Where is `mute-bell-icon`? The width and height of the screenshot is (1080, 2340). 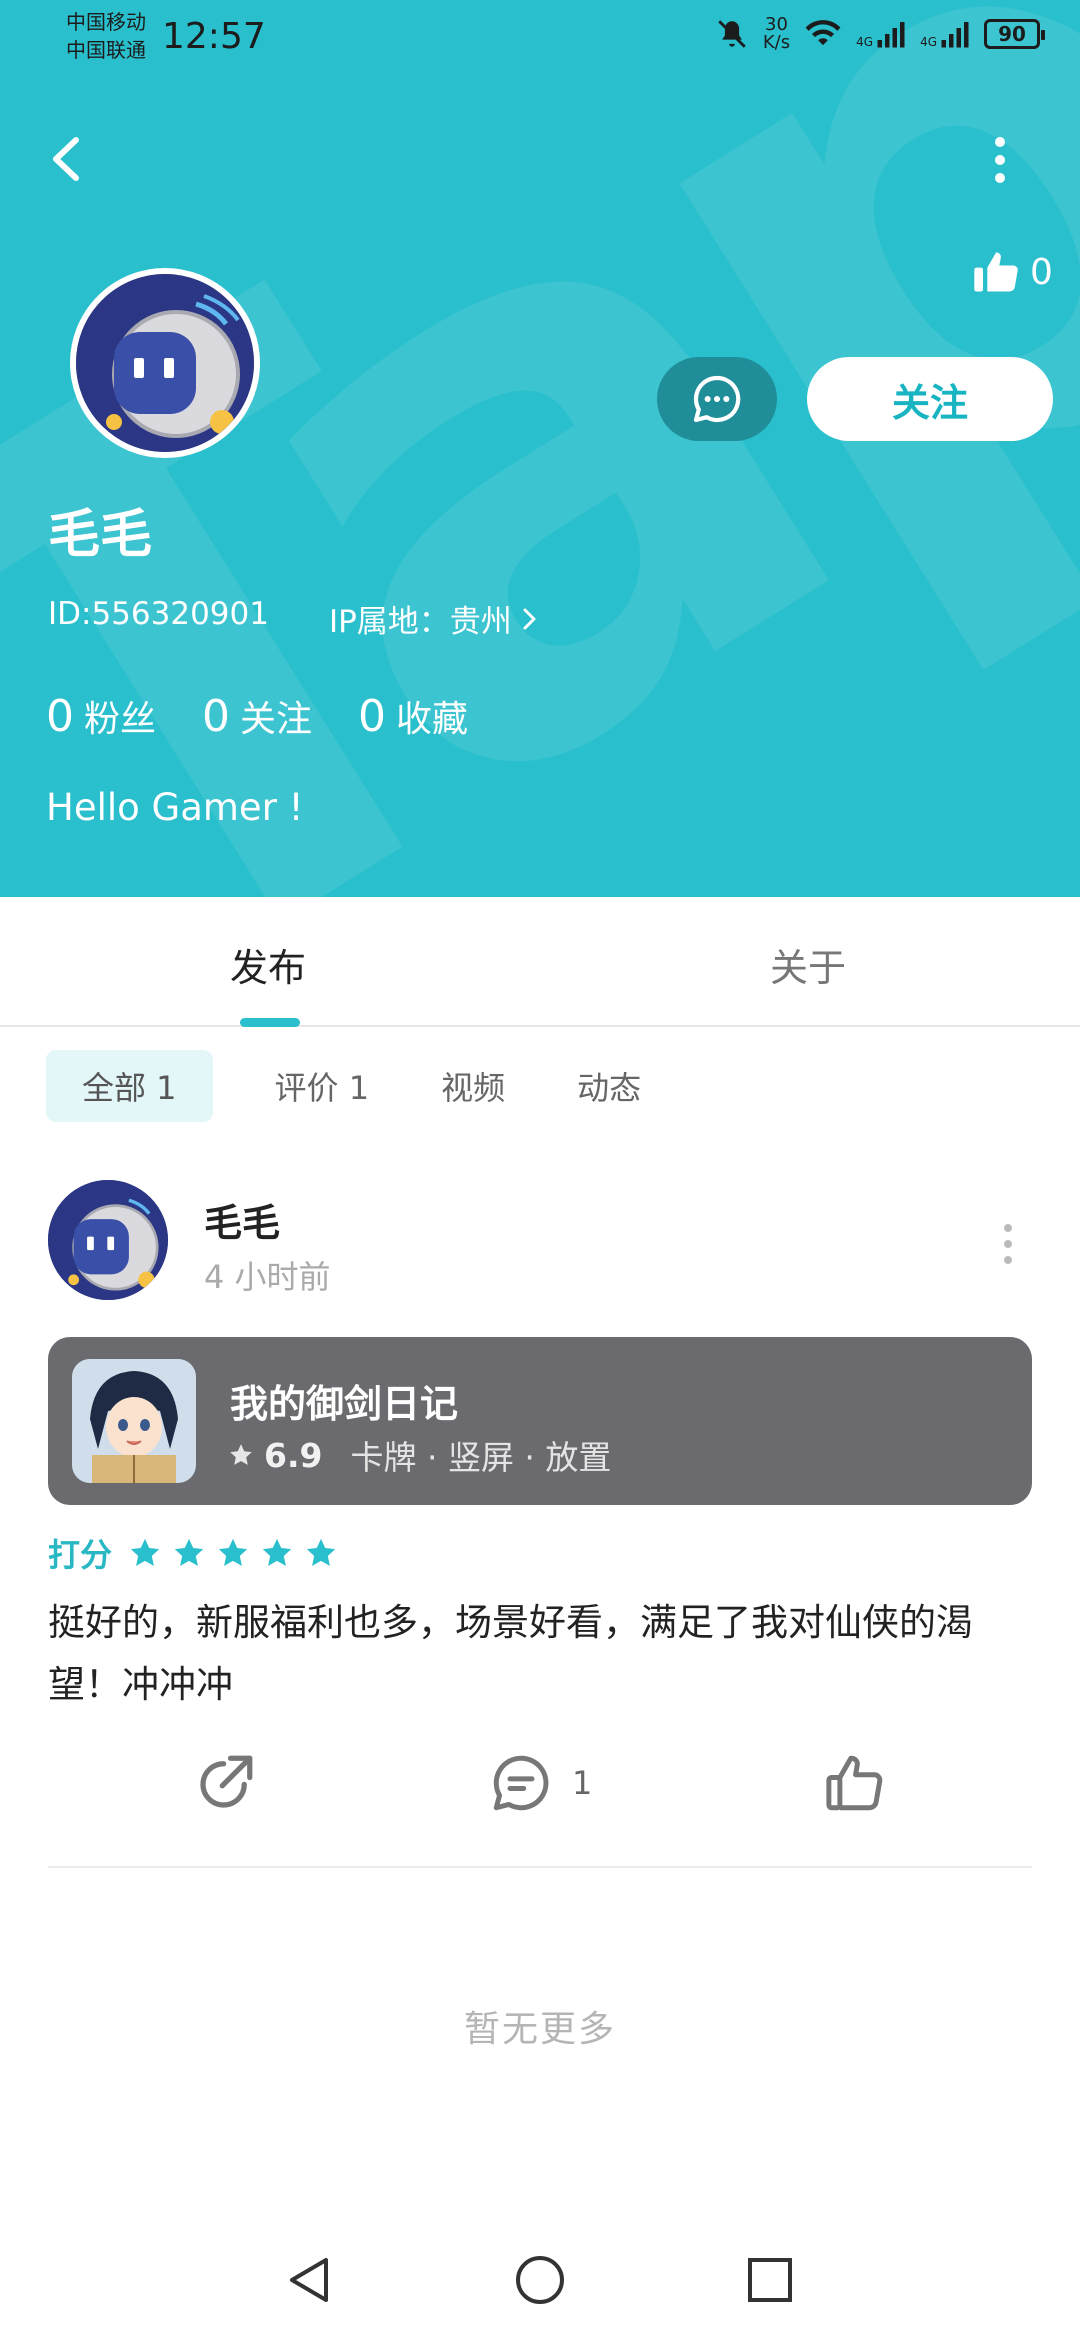 mute-bell-icon is located at coordinates (732, 34).